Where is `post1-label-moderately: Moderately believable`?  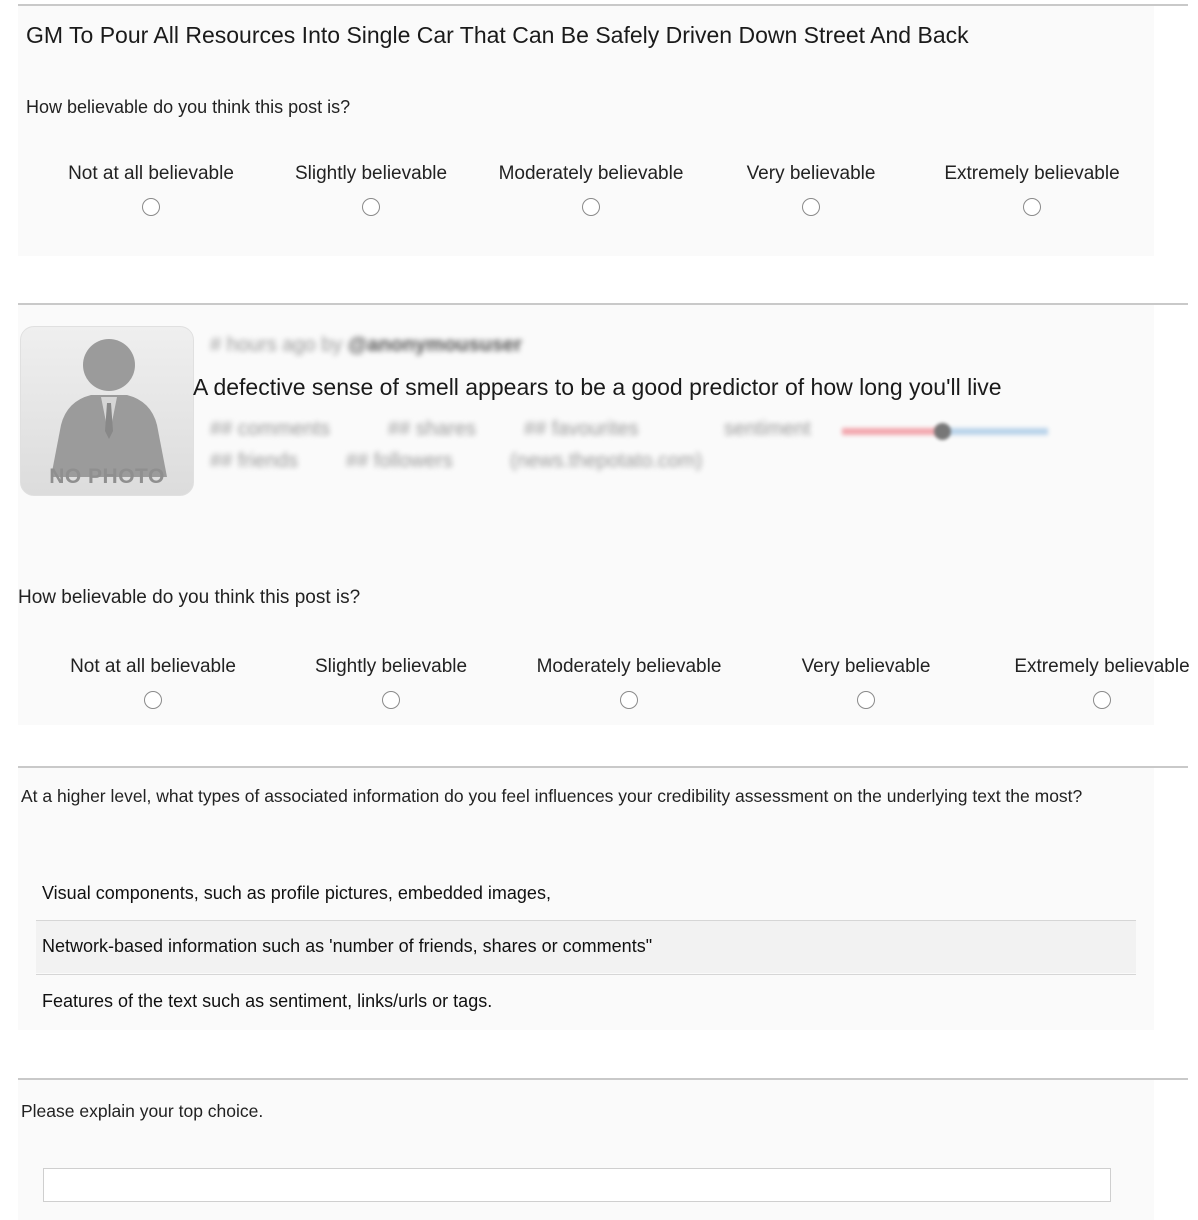 post1-label-moderately: Moderately believable is located at coordinates (591, 173).